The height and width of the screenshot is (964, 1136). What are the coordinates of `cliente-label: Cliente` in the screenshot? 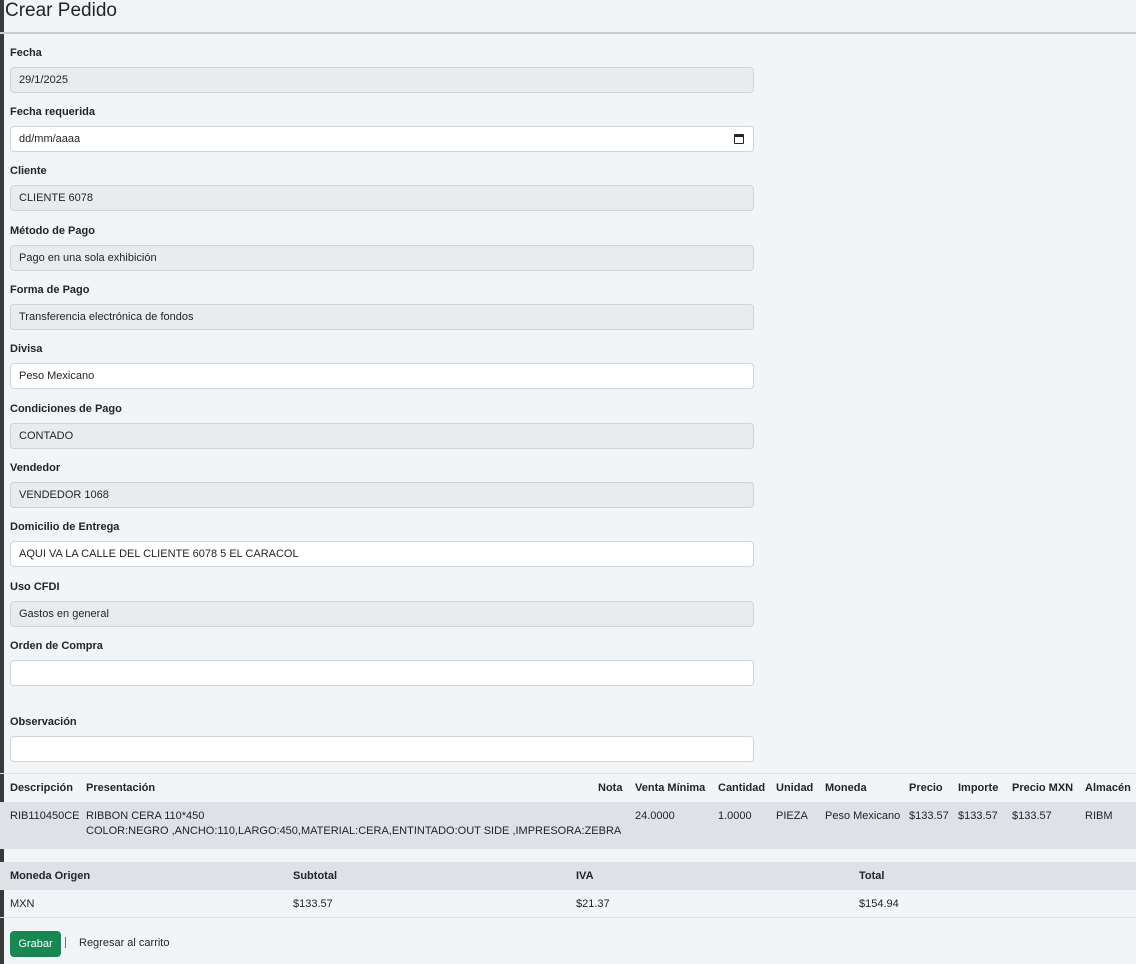 It's located at (28, 171).